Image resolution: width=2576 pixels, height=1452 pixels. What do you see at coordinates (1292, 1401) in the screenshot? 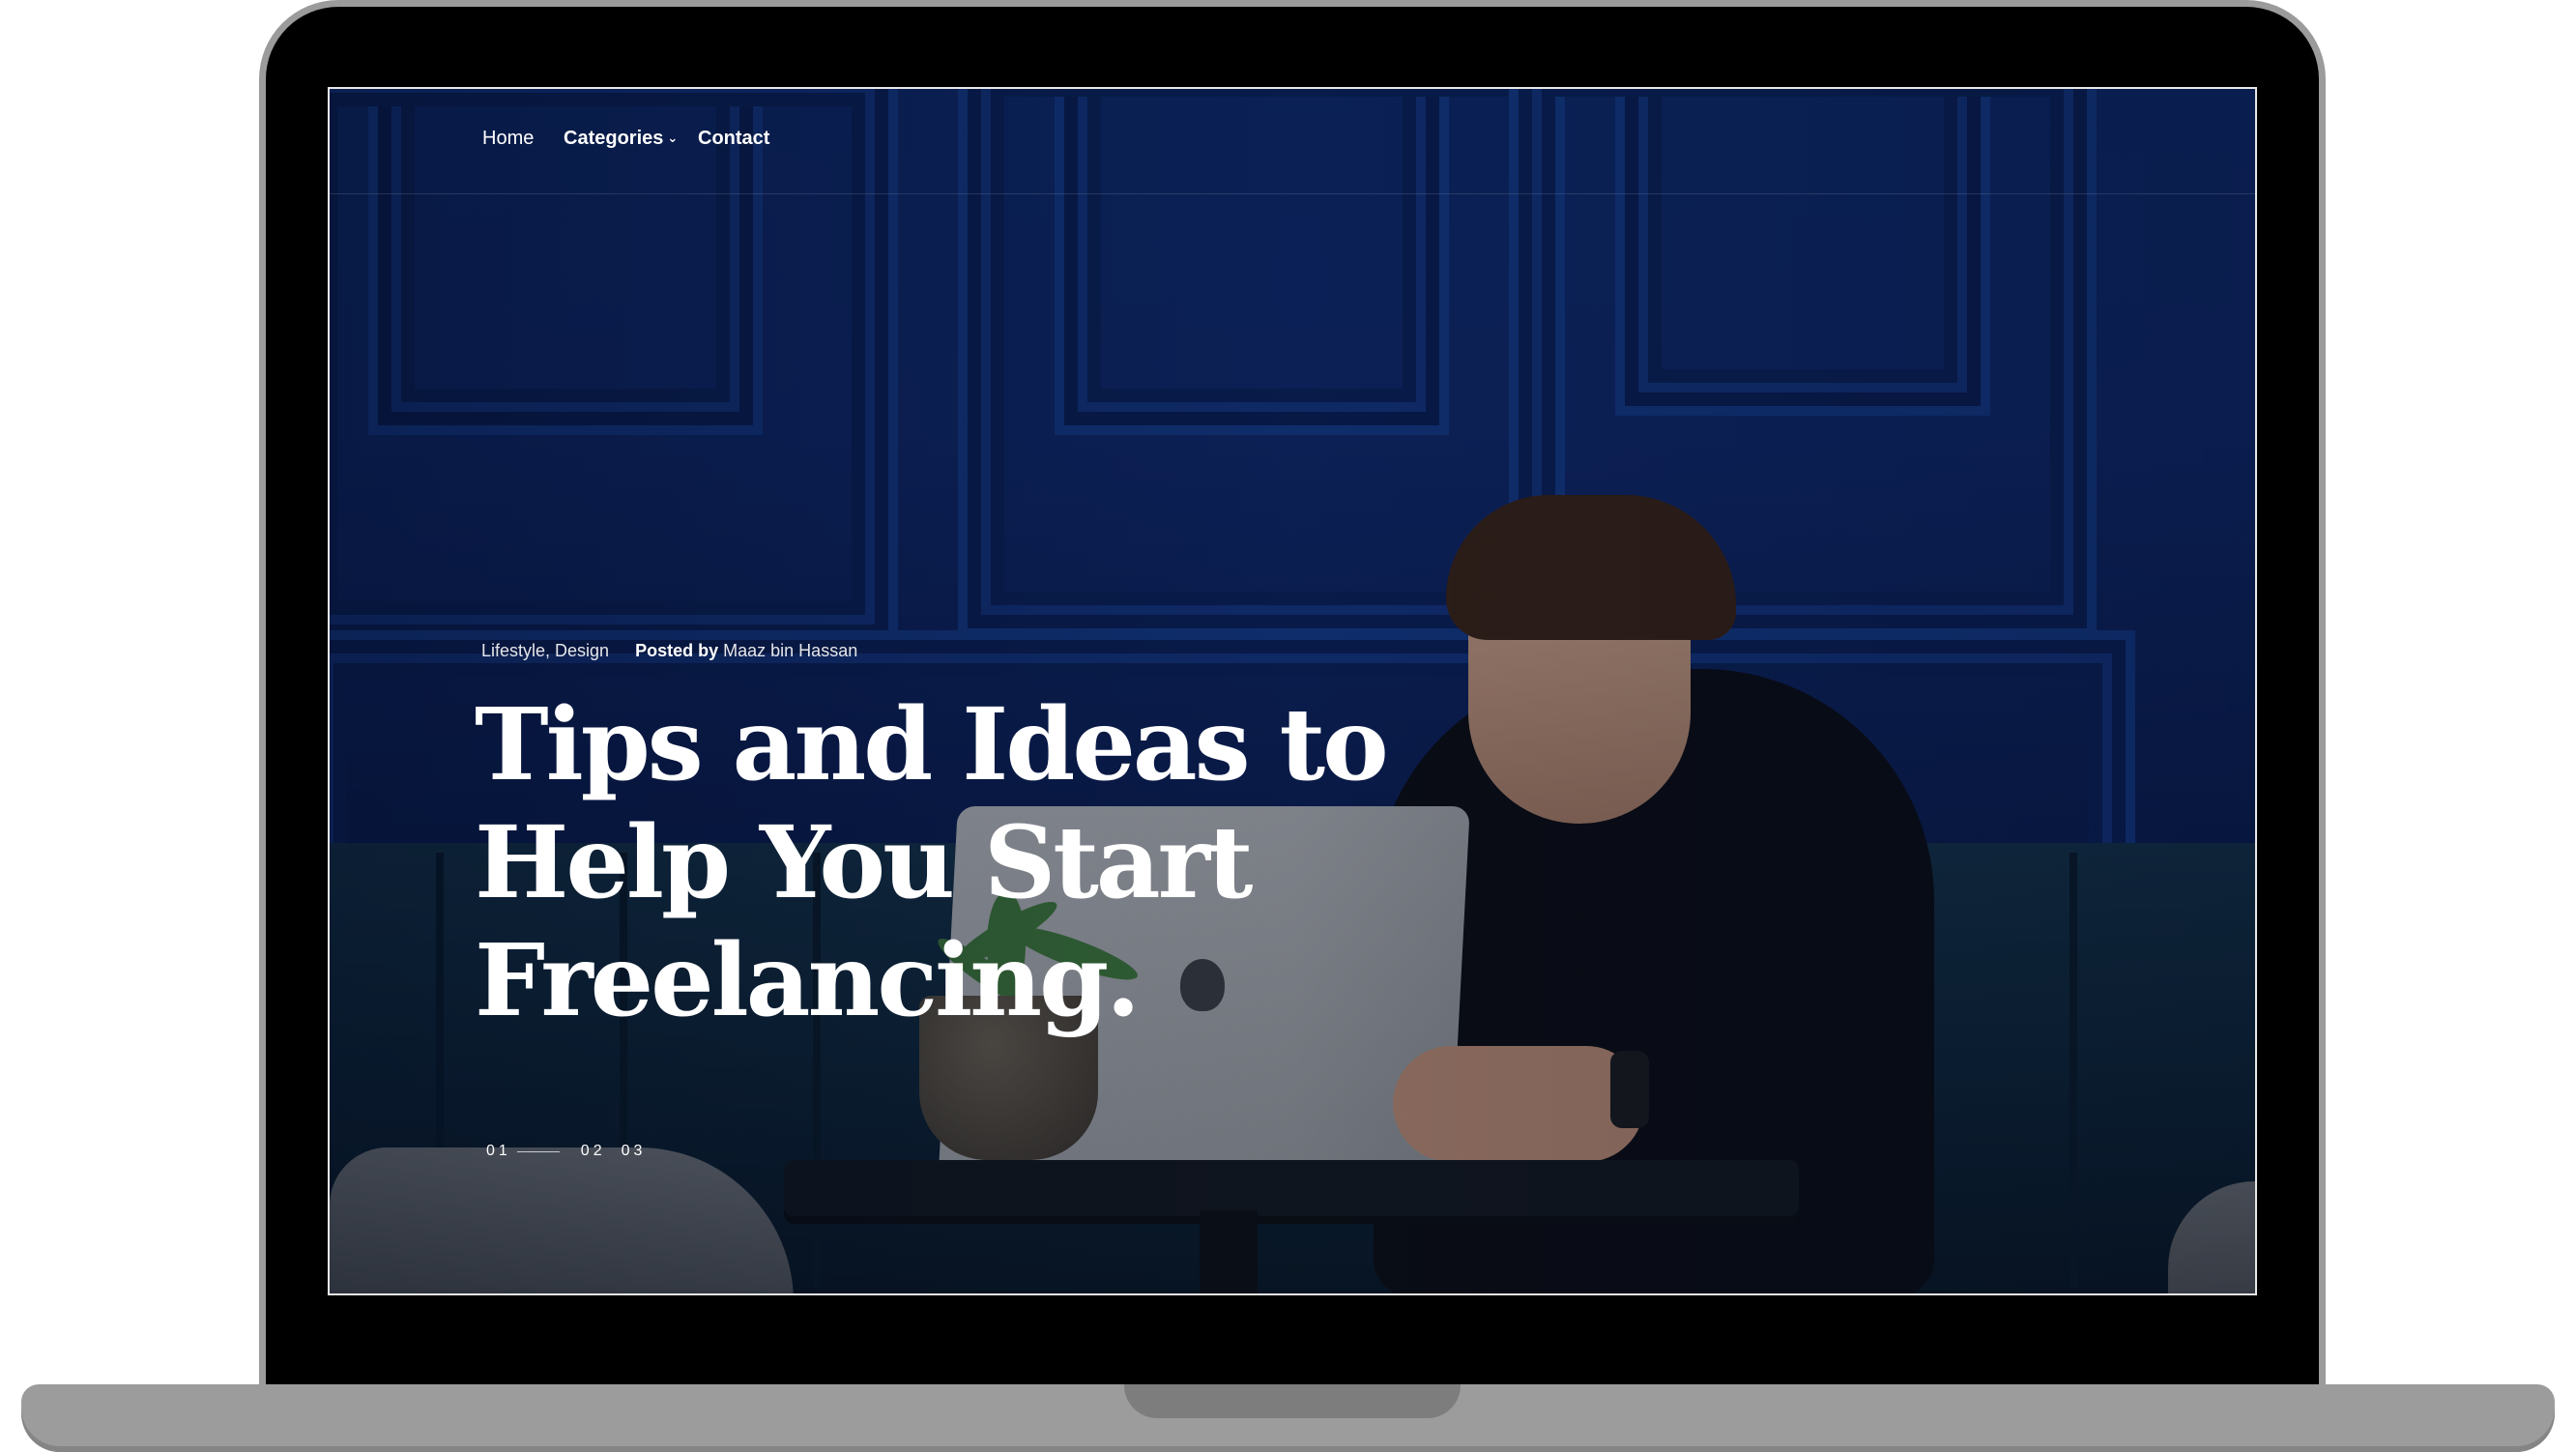
I see `laptop-notch` at bounding box center [1292, 1401].